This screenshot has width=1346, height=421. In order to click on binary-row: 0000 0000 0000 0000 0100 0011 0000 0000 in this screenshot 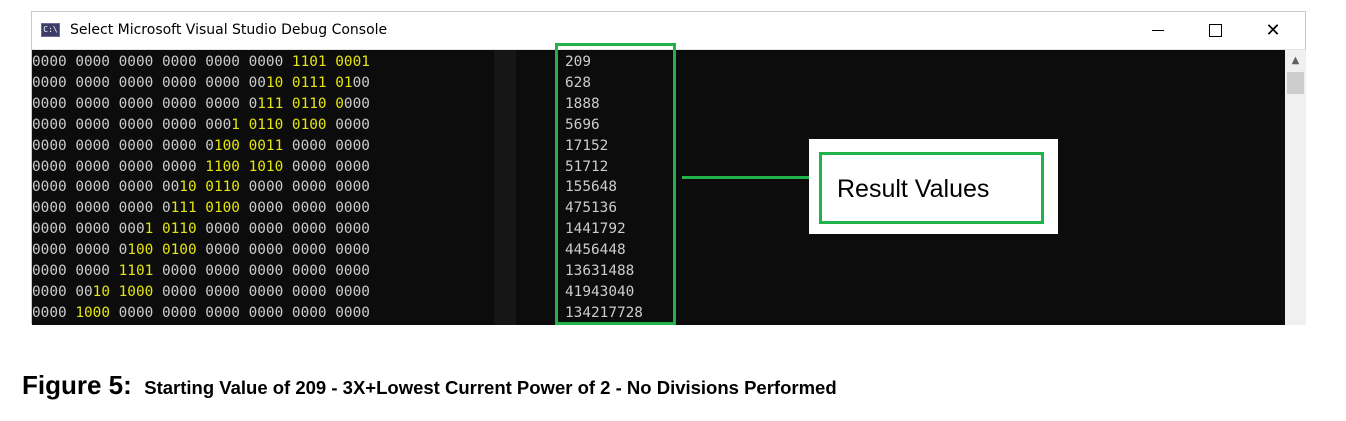, I will do `click(201, 146)`.